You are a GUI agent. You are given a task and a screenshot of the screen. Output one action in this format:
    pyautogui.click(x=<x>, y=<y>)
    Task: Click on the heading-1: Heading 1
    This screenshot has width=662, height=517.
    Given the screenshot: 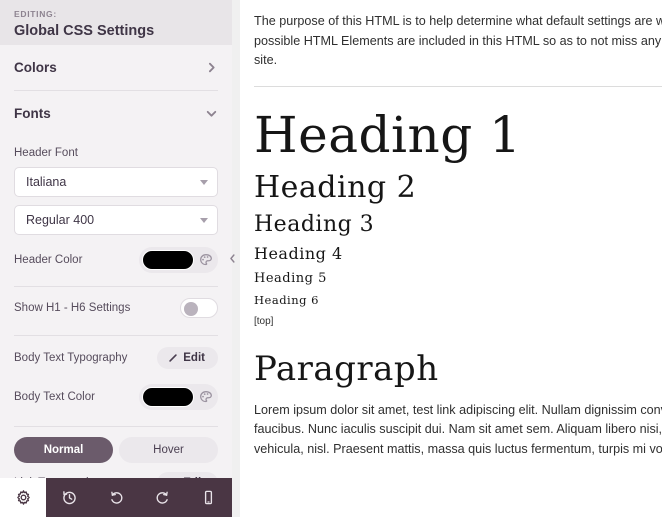 What is the action you would take?
    pyautogui.click(x=388, y=134)
    